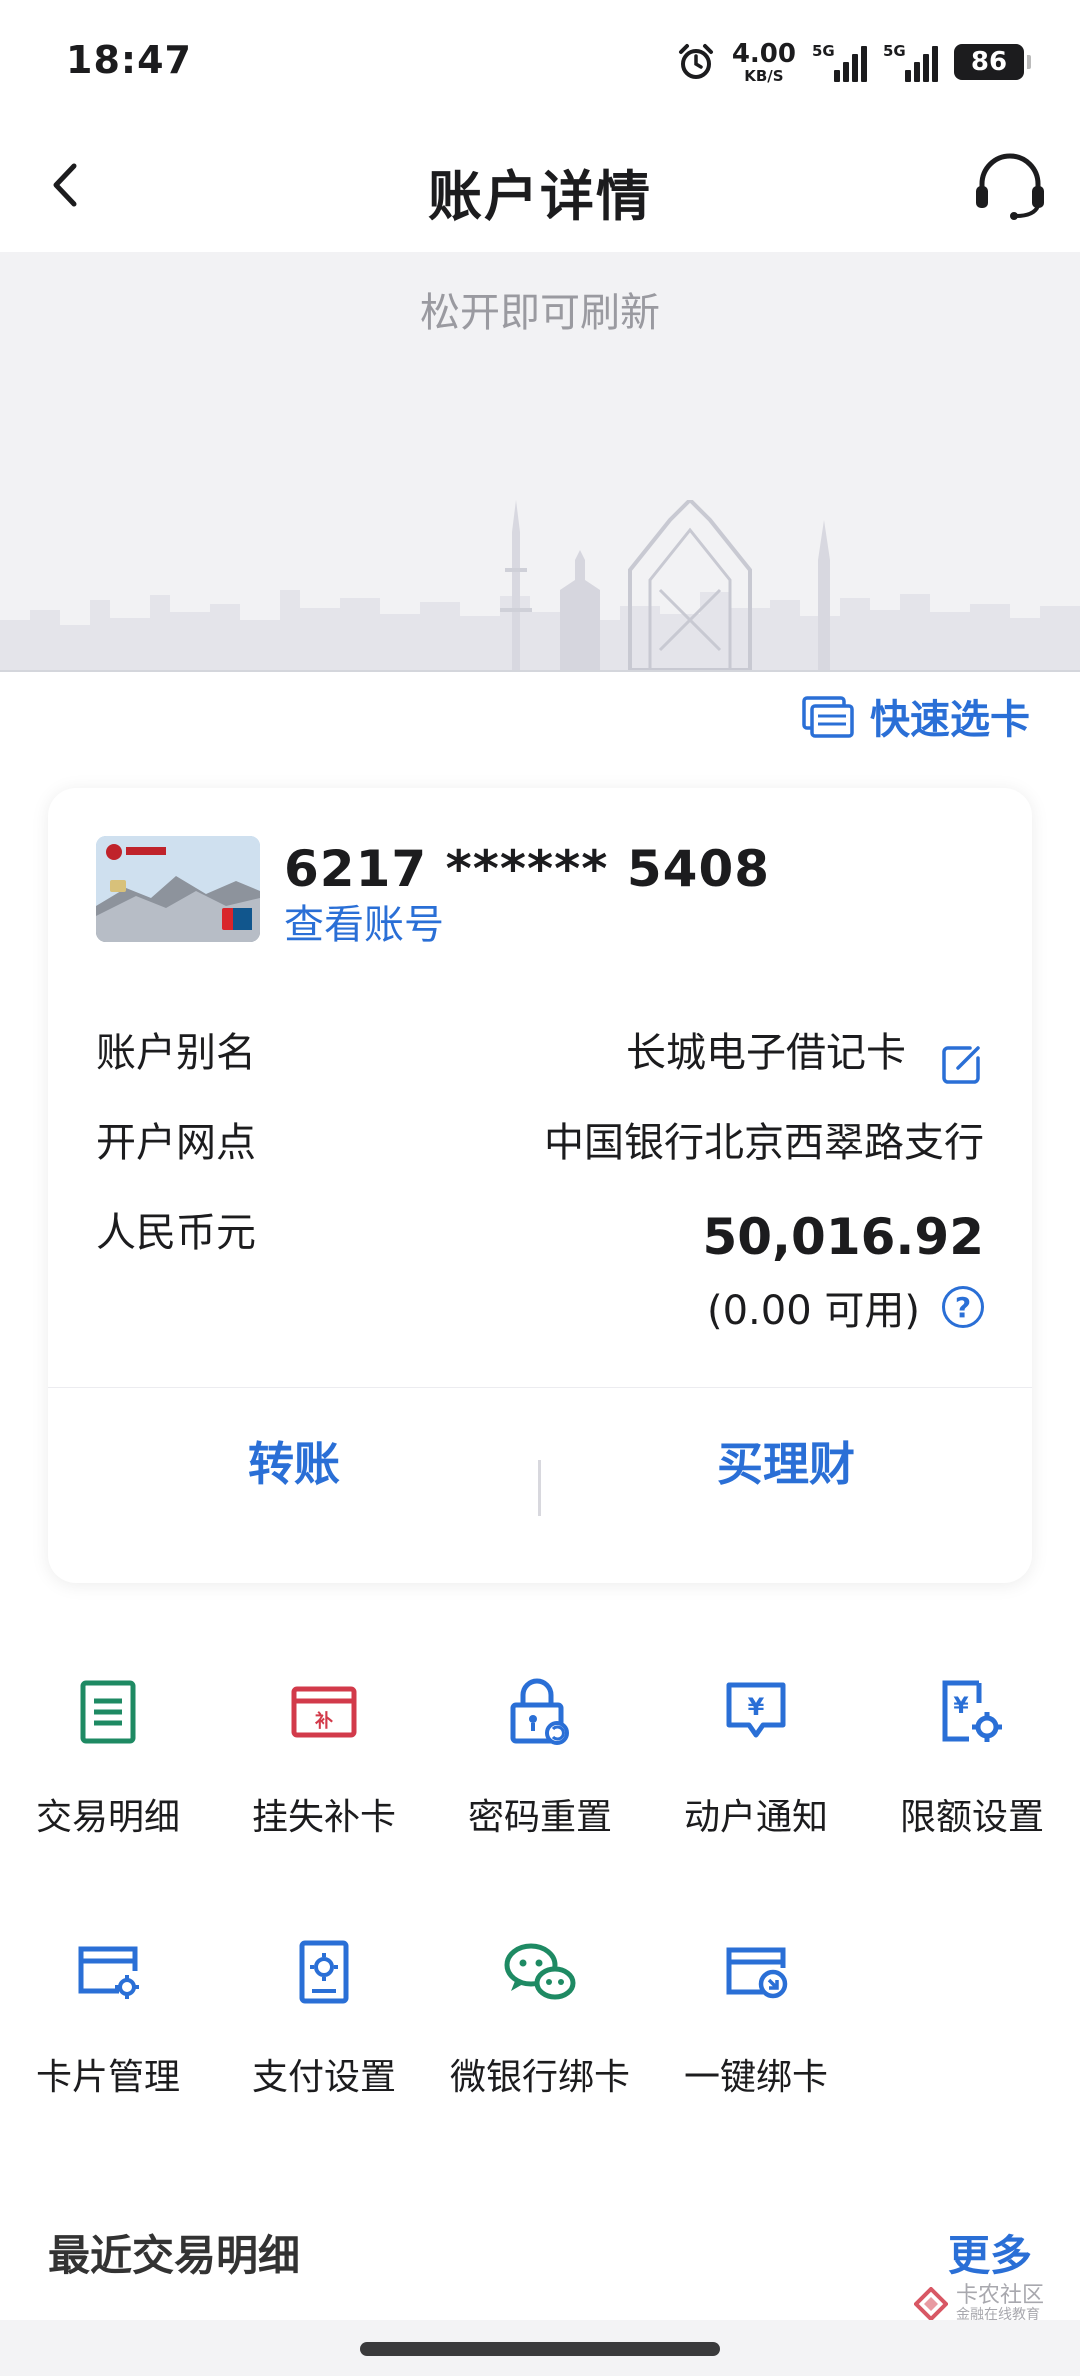  I want to click on service-one-click-bind: 一键绑卡, so click(756, 2016).